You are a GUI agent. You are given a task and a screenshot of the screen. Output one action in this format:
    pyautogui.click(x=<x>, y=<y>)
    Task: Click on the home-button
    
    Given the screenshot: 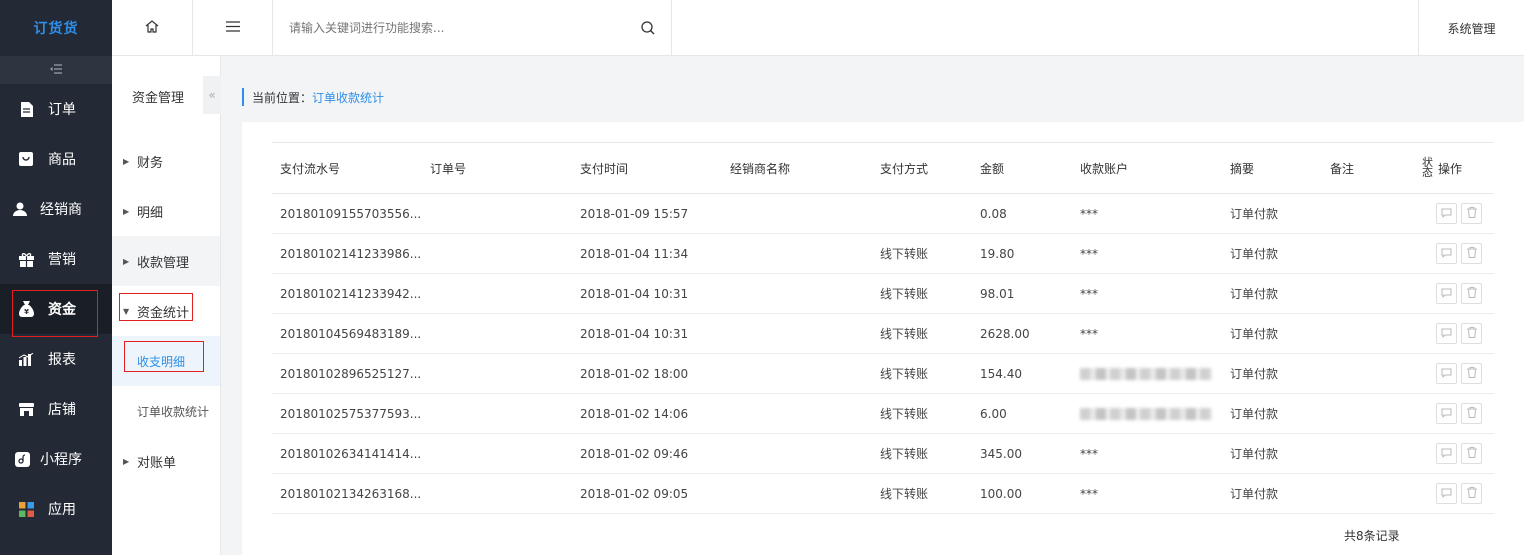 What is the action you would take?
    pyautogui.click(x=152, y=28)
    